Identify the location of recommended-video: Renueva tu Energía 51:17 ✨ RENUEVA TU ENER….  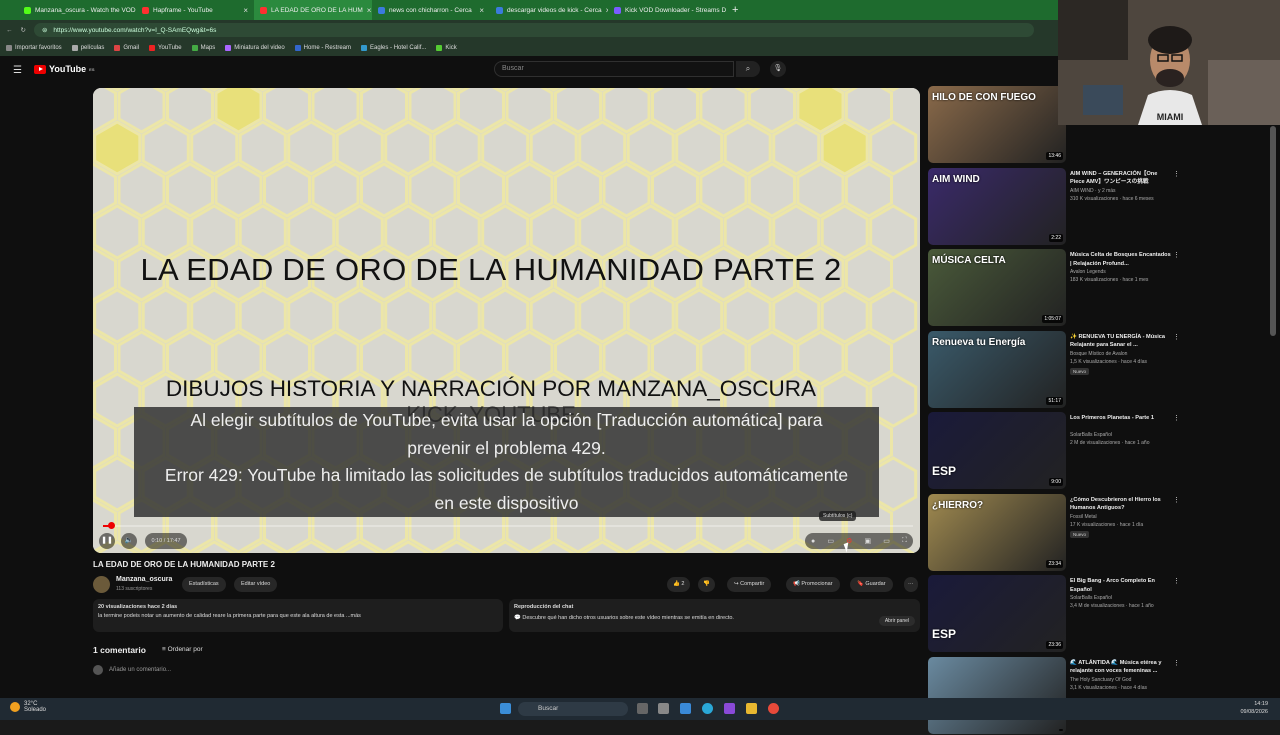
(1054, 369).